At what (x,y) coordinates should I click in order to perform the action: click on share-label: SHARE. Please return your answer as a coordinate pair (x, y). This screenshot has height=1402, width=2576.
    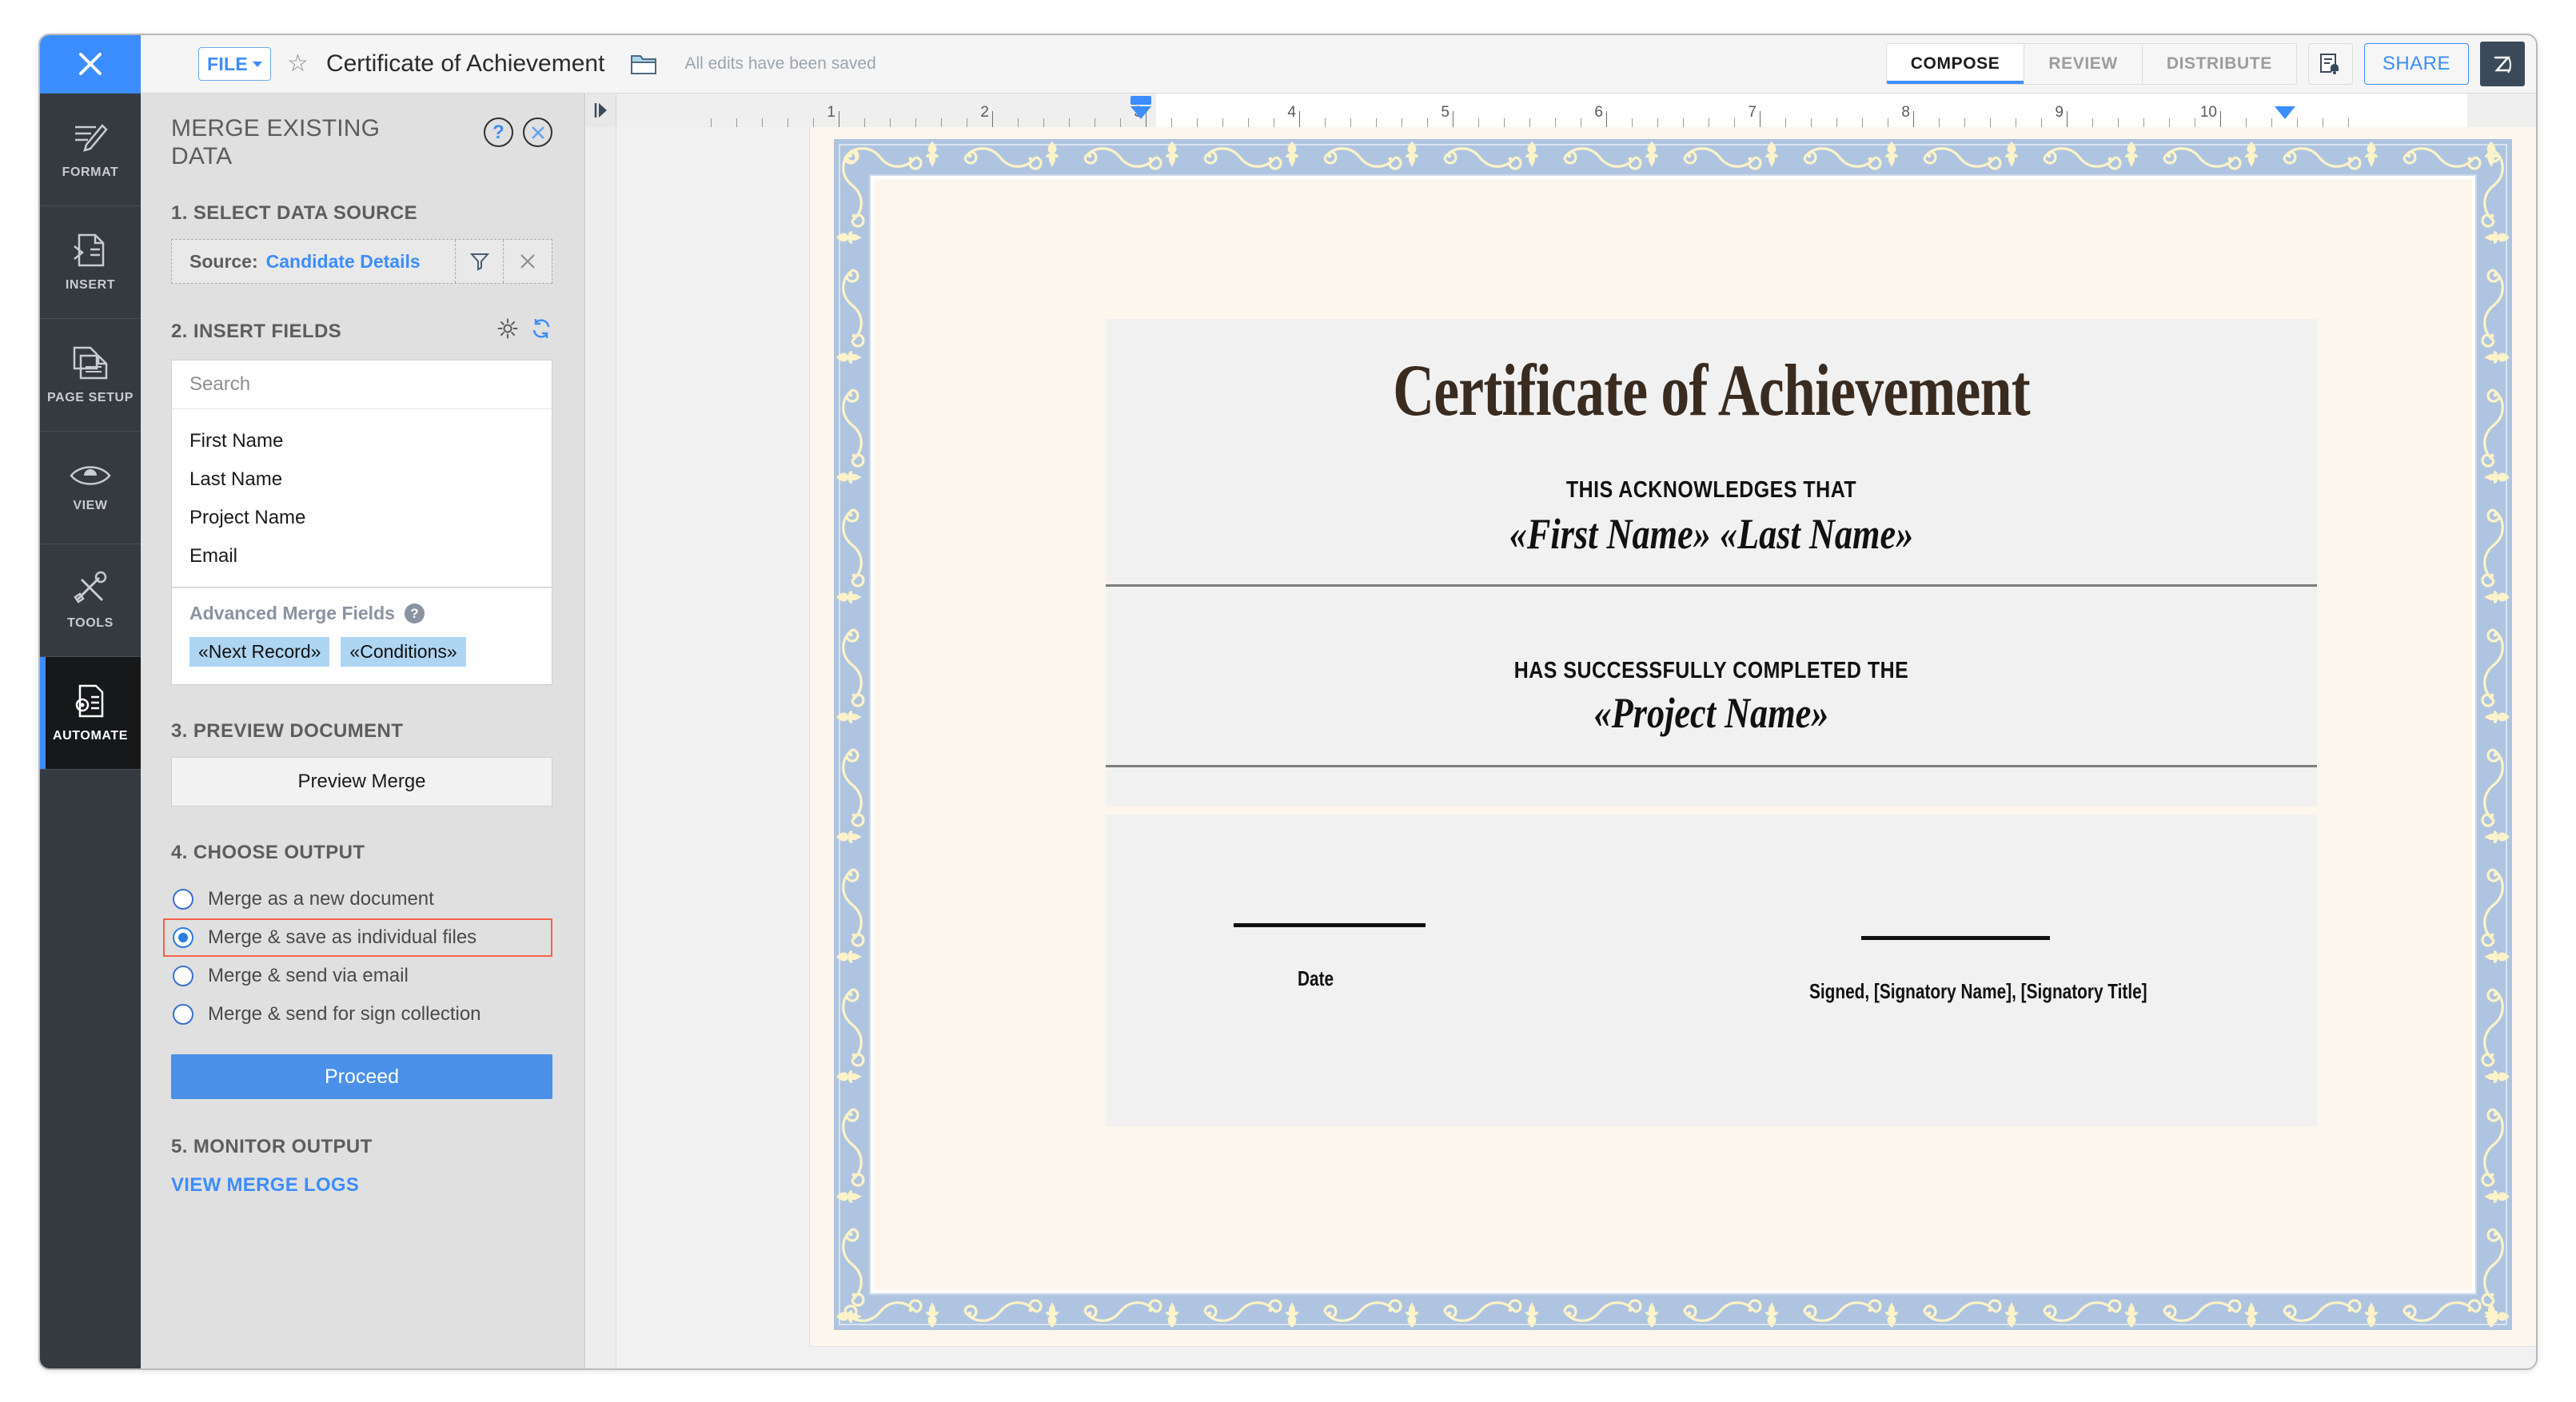
    Looking at the image, I should click on (2416, 63).